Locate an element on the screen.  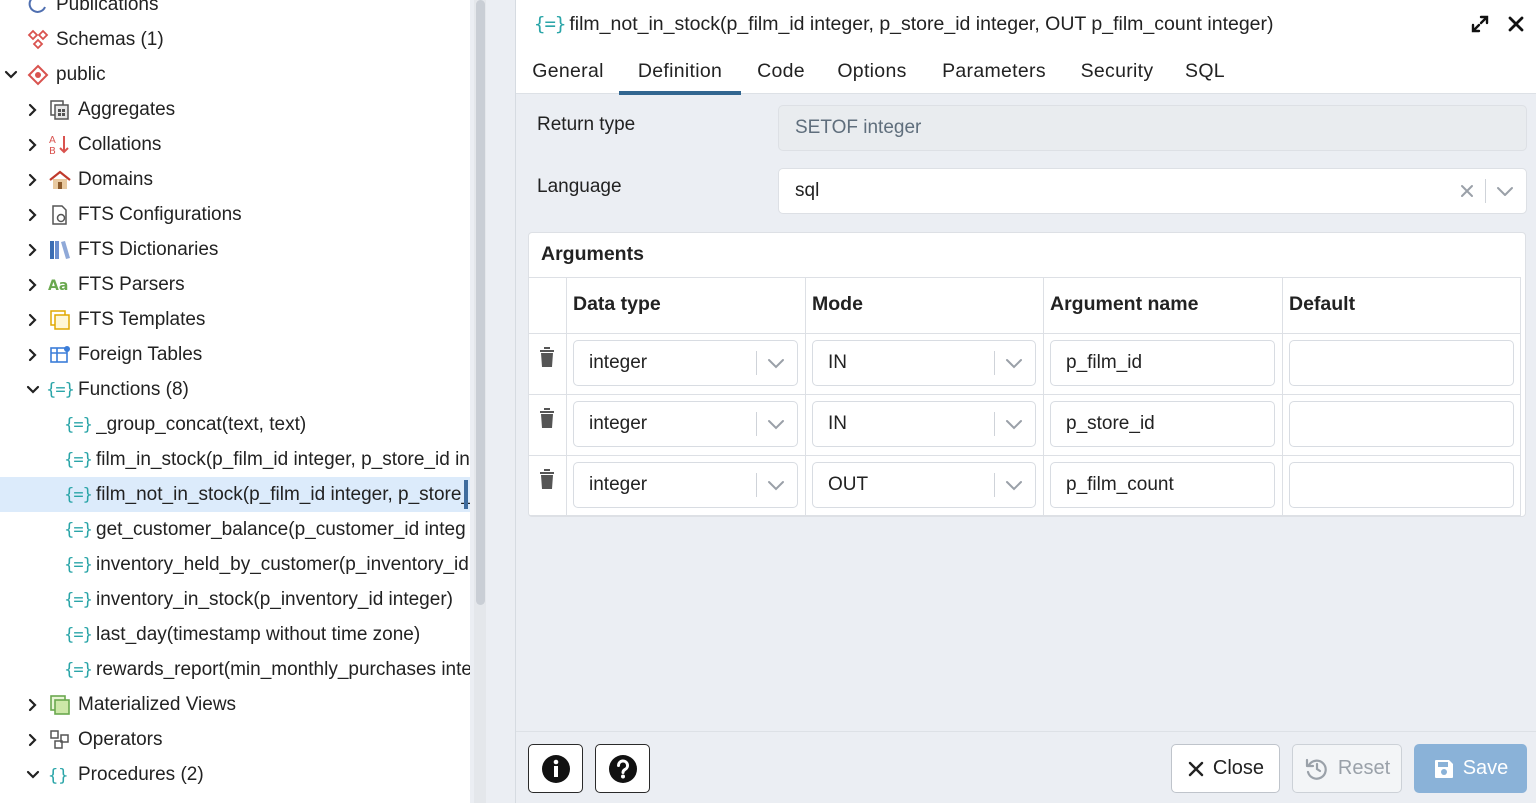
mode-value: OUT is located at coordinates (848, 484).